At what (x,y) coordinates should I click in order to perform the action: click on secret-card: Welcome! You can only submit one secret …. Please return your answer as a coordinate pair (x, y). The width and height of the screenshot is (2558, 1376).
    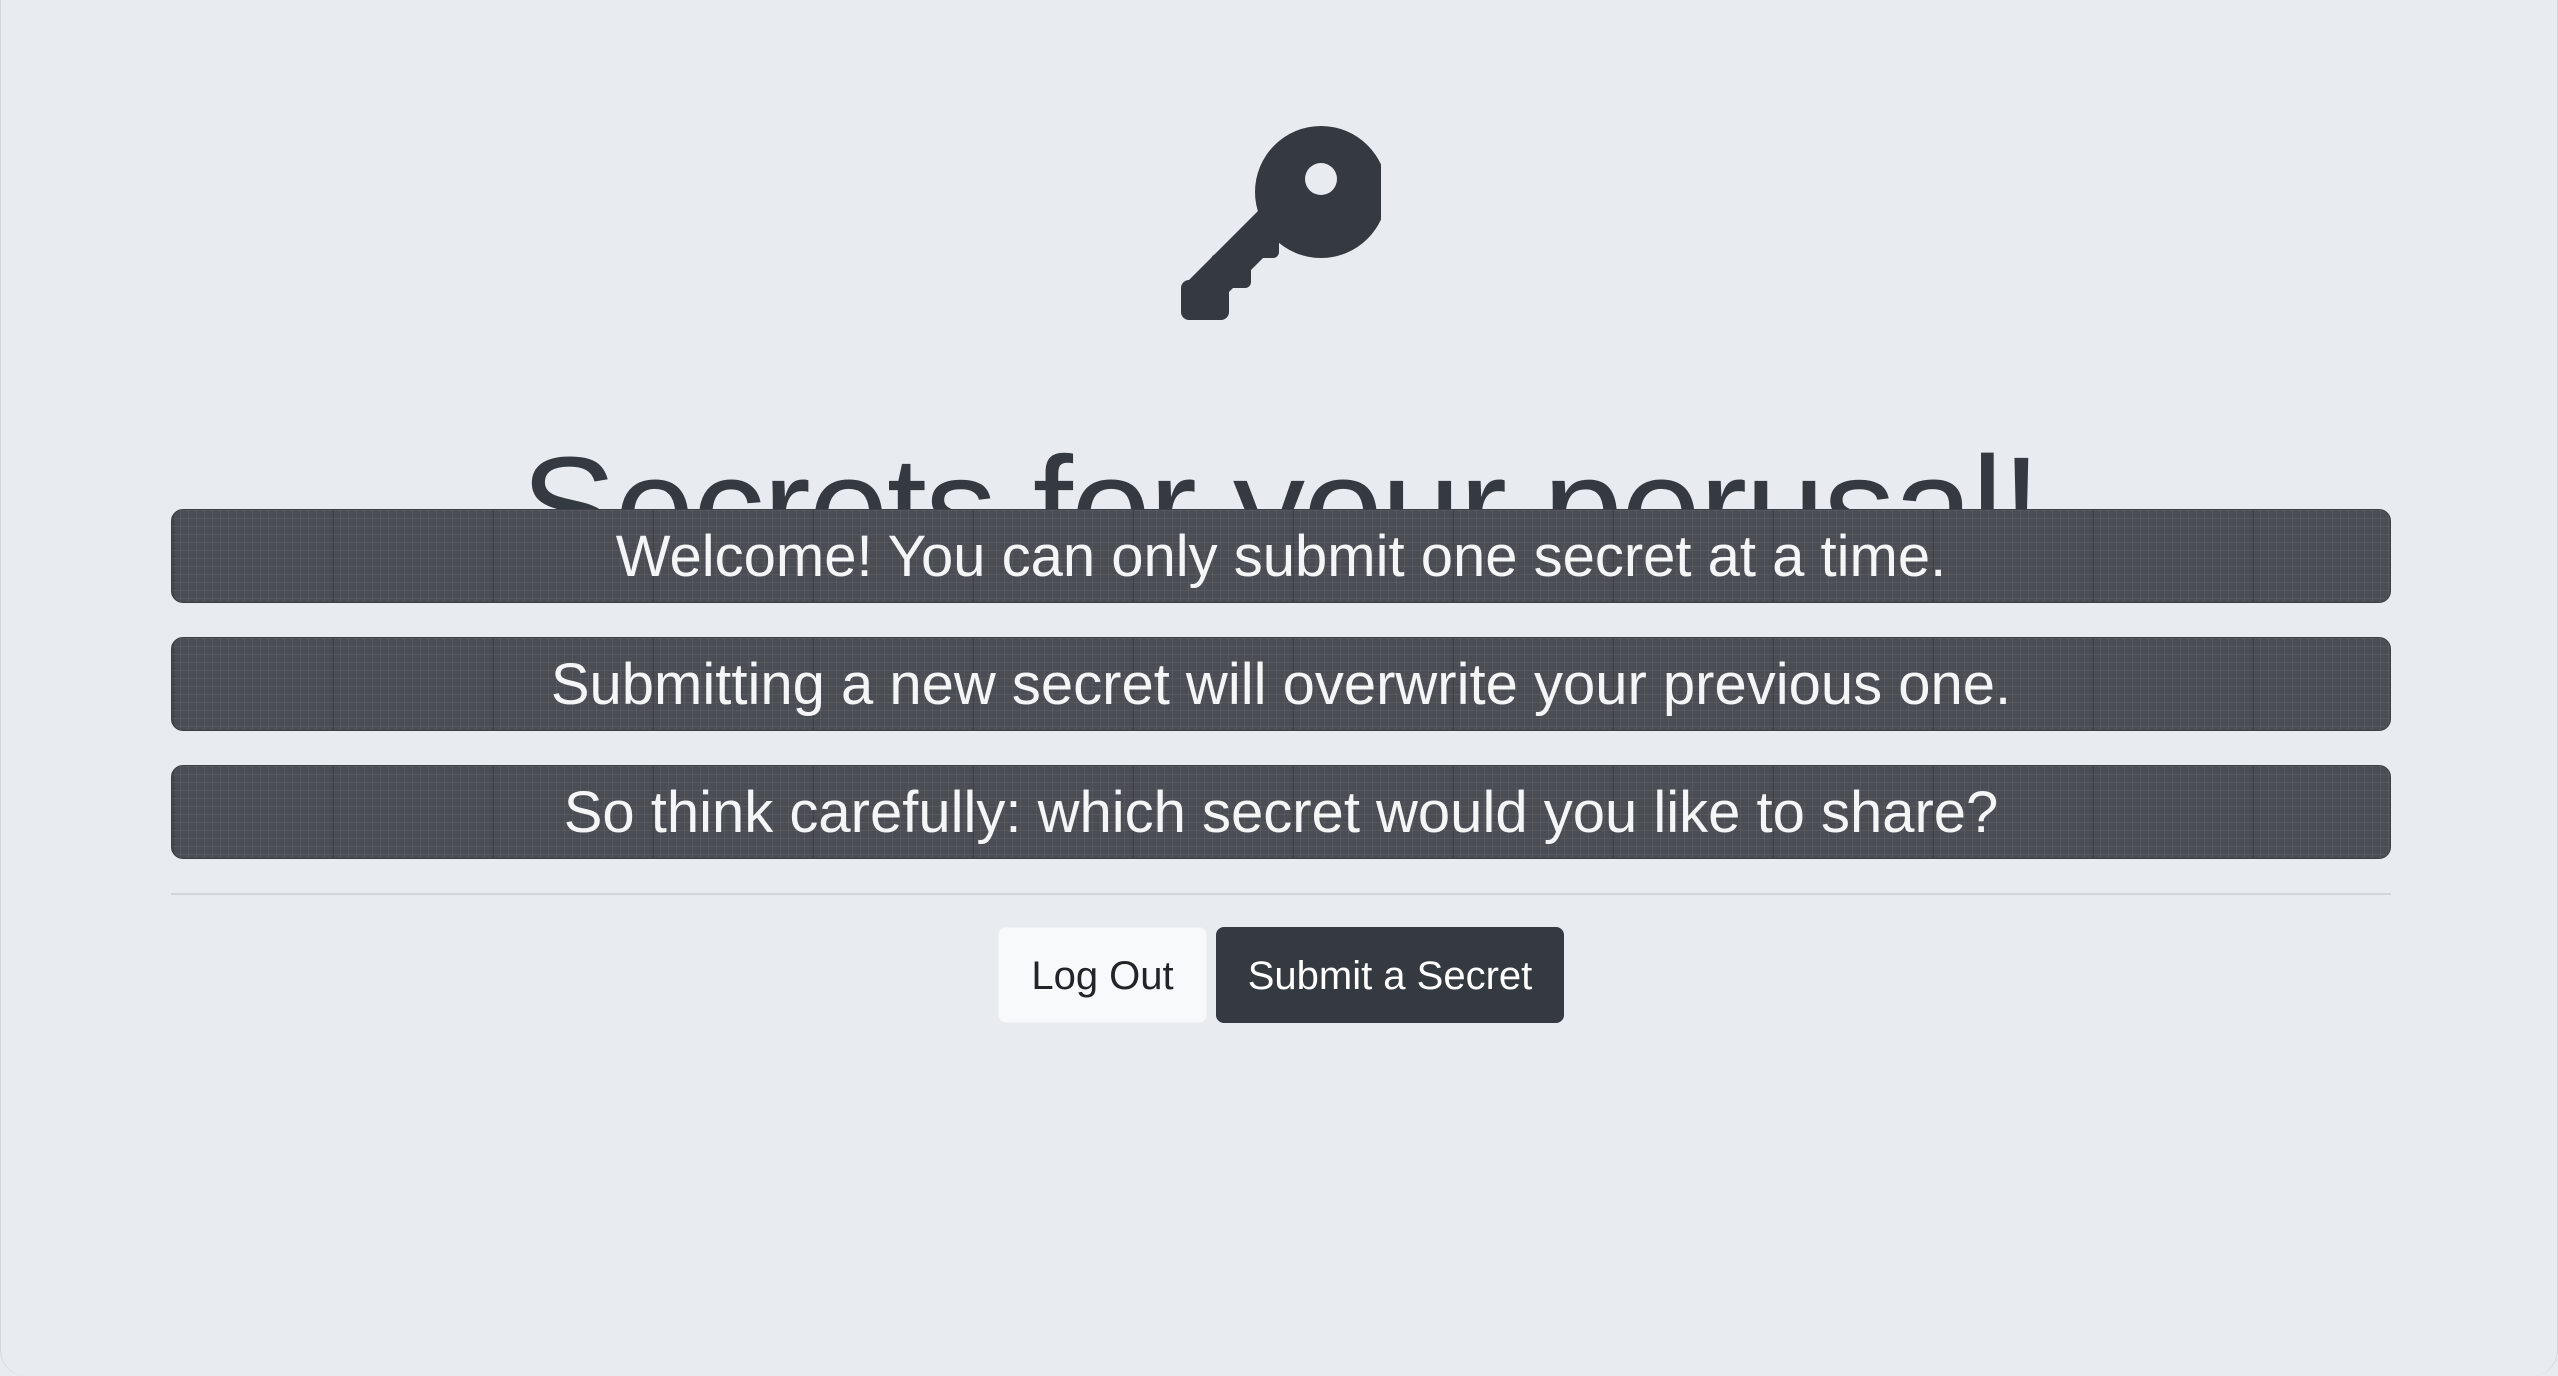
    Looking at the image, I should click on (1281, 556).